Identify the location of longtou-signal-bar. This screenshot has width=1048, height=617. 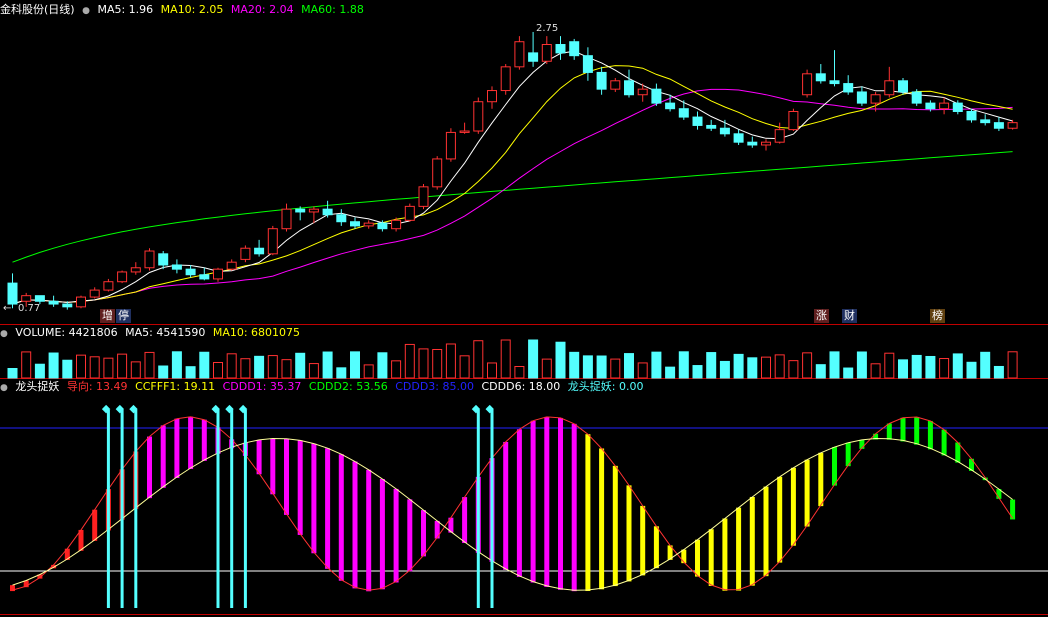
(122, 509).